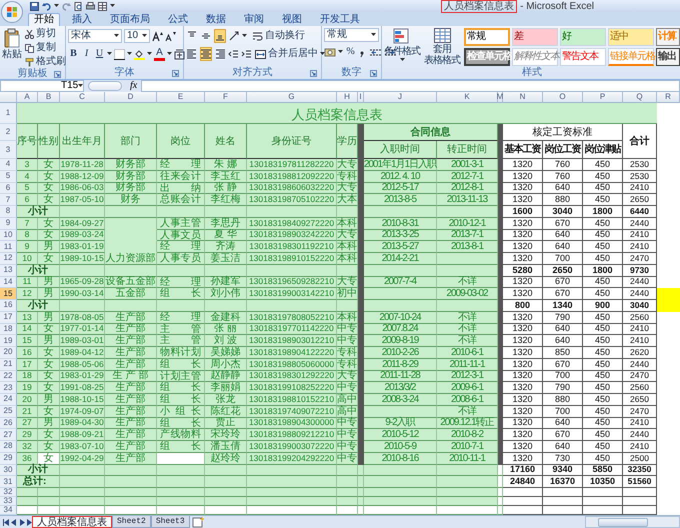 Image resolution: width=680 pixels, height=528 pixels. What do you see at coordinates (8, 330) in the screenshot?
I see `row-header: 18` at bounding box center [8, 330].